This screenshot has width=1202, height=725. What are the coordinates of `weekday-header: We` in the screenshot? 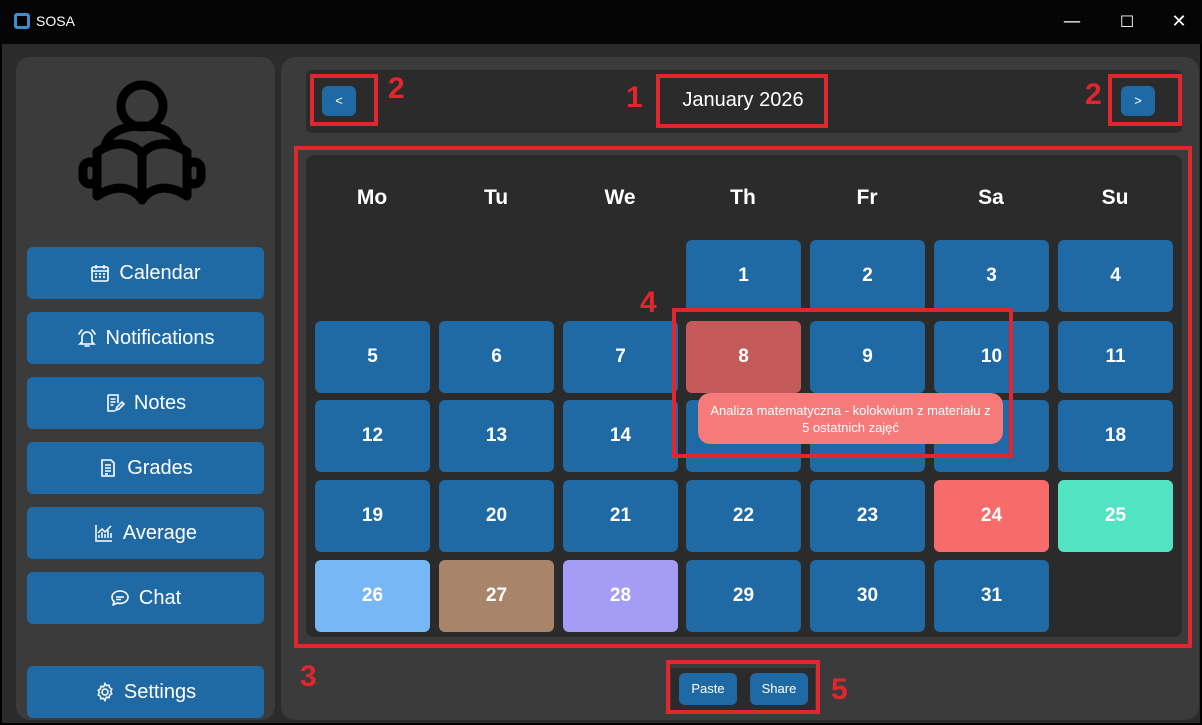 It's located at (620, 197).